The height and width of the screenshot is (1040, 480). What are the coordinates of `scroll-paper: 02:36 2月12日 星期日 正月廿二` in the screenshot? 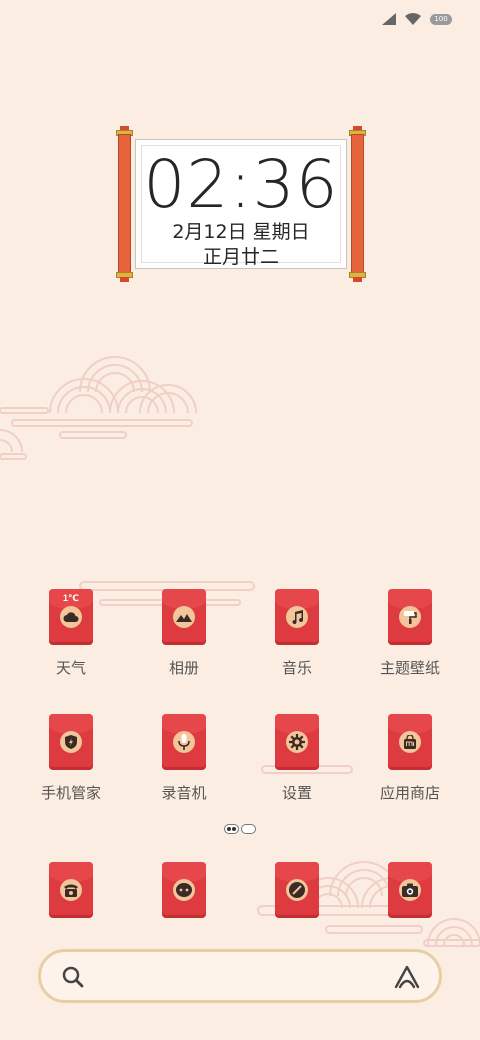 It's located at (241, 204).